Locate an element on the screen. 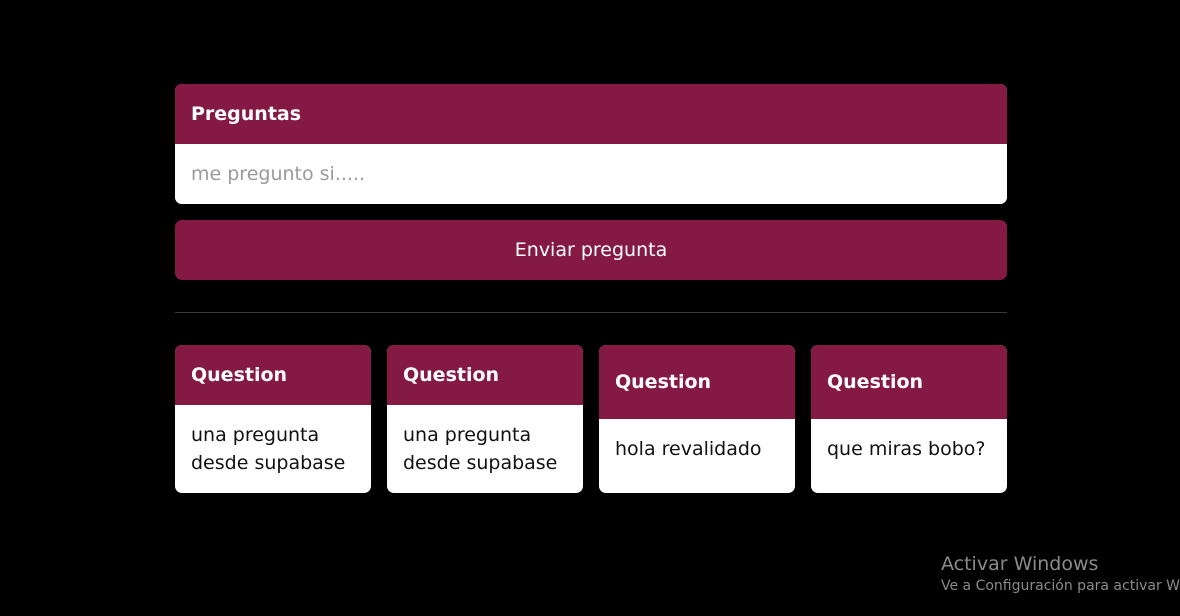 This screenshot has height=616, width=1180. question-text: que miras bobo? is located at coordinates (906, 449).